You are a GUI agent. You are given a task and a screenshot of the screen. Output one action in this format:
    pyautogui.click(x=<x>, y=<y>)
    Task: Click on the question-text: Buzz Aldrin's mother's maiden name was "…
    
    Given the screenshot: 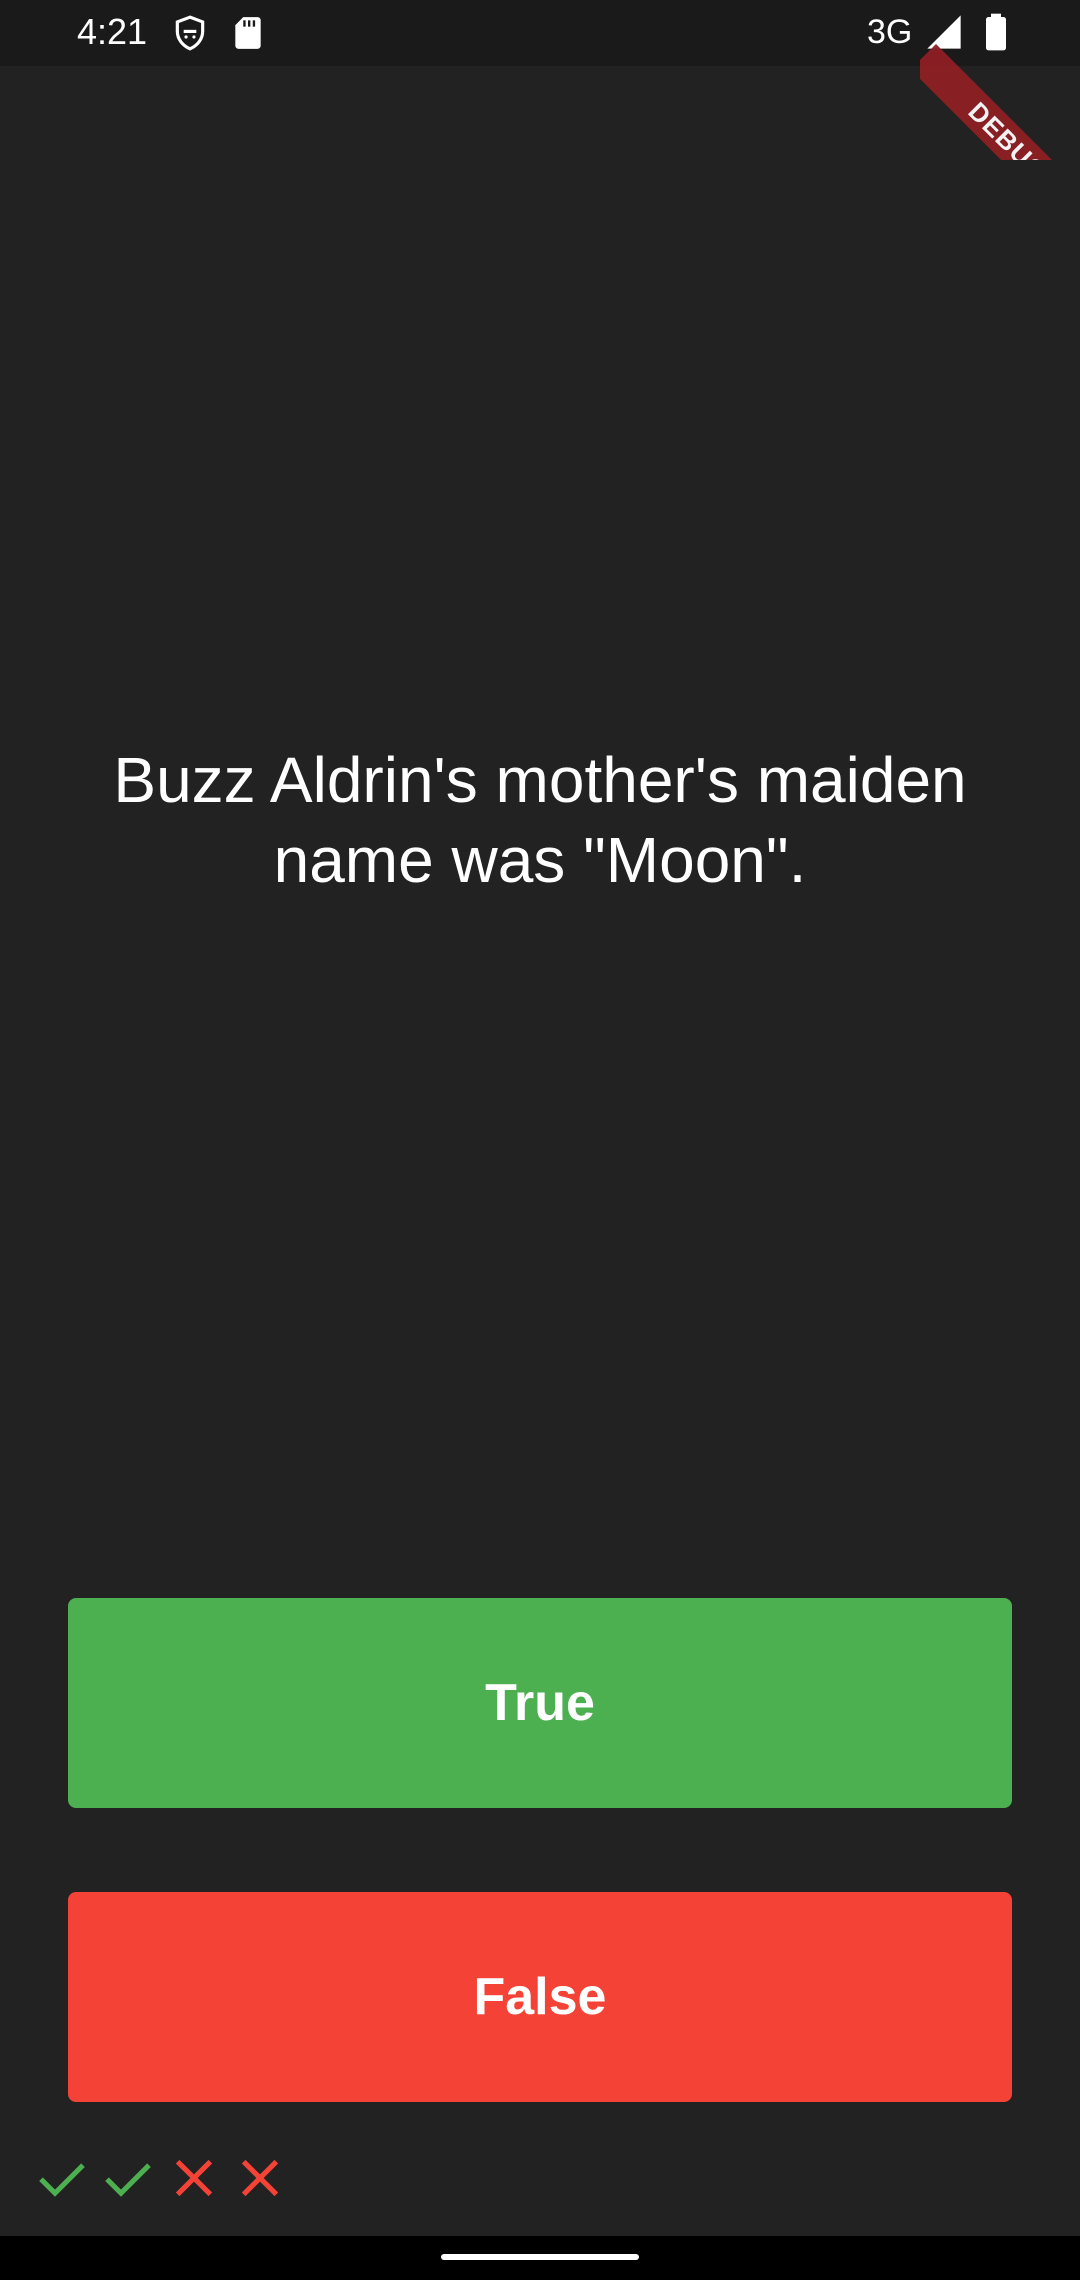 What is the action you would take?
    pyautogui.click(x=540, y=820)
    